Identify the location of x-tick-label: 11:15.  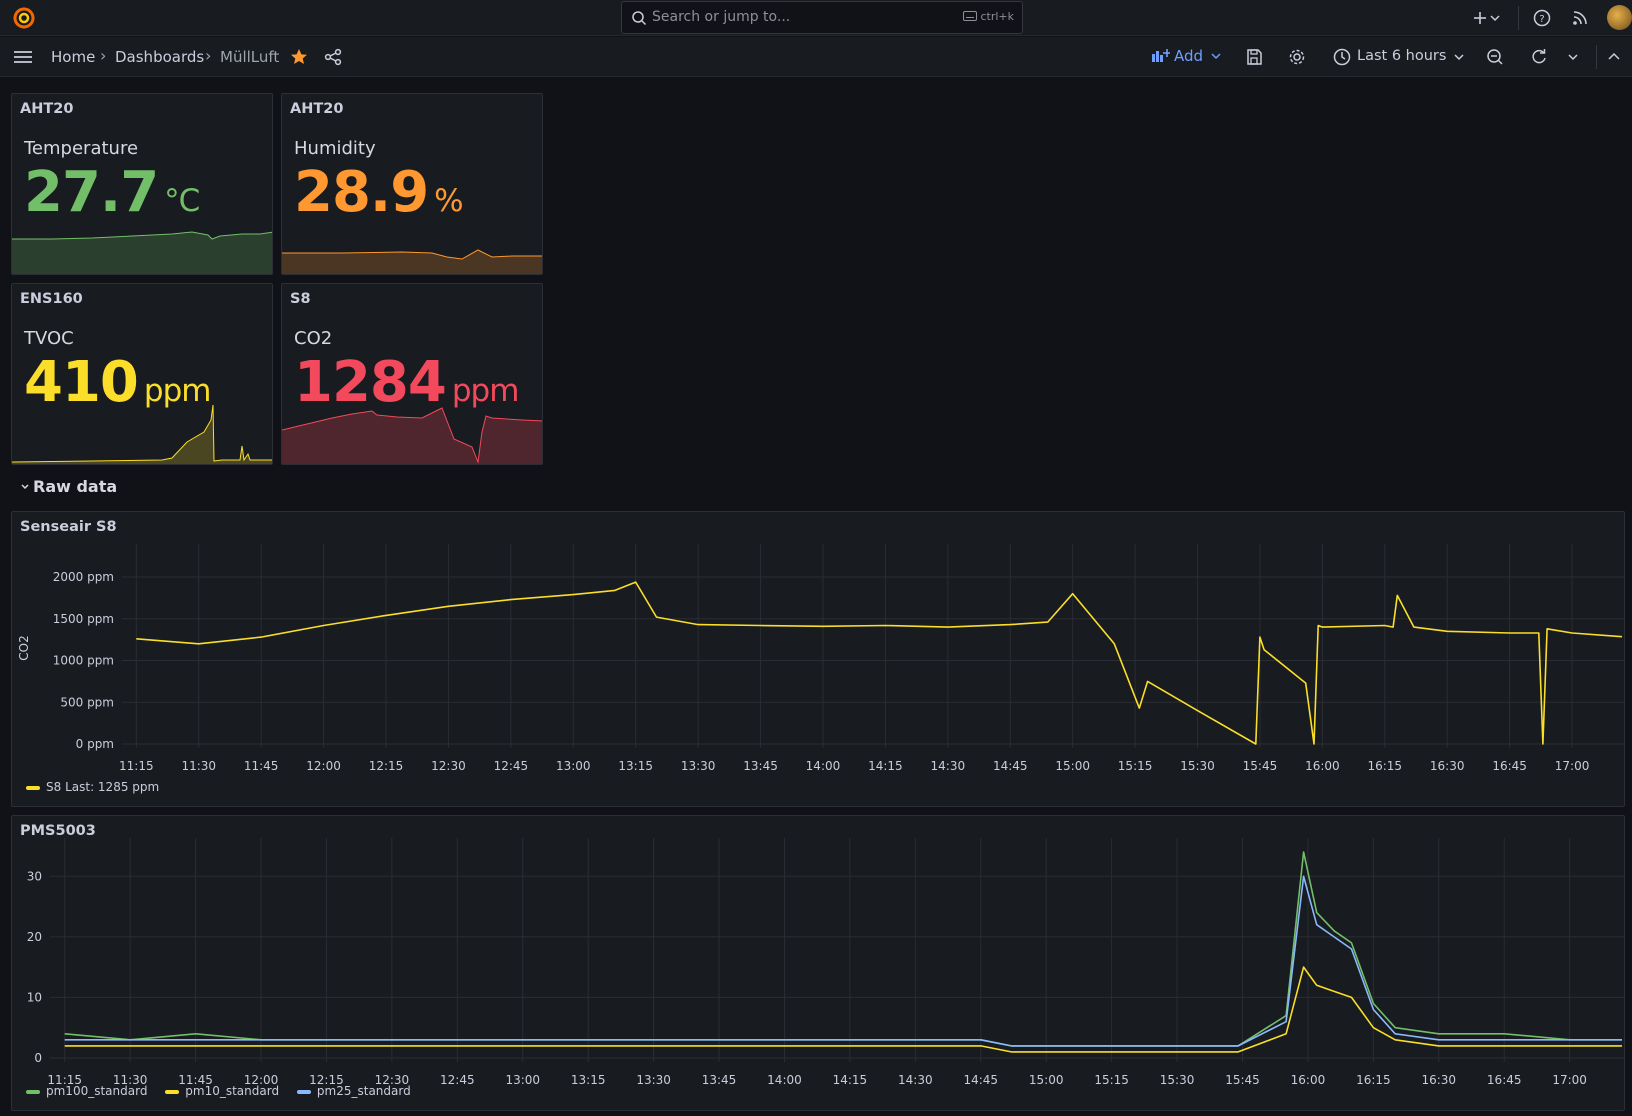
(136, 766).